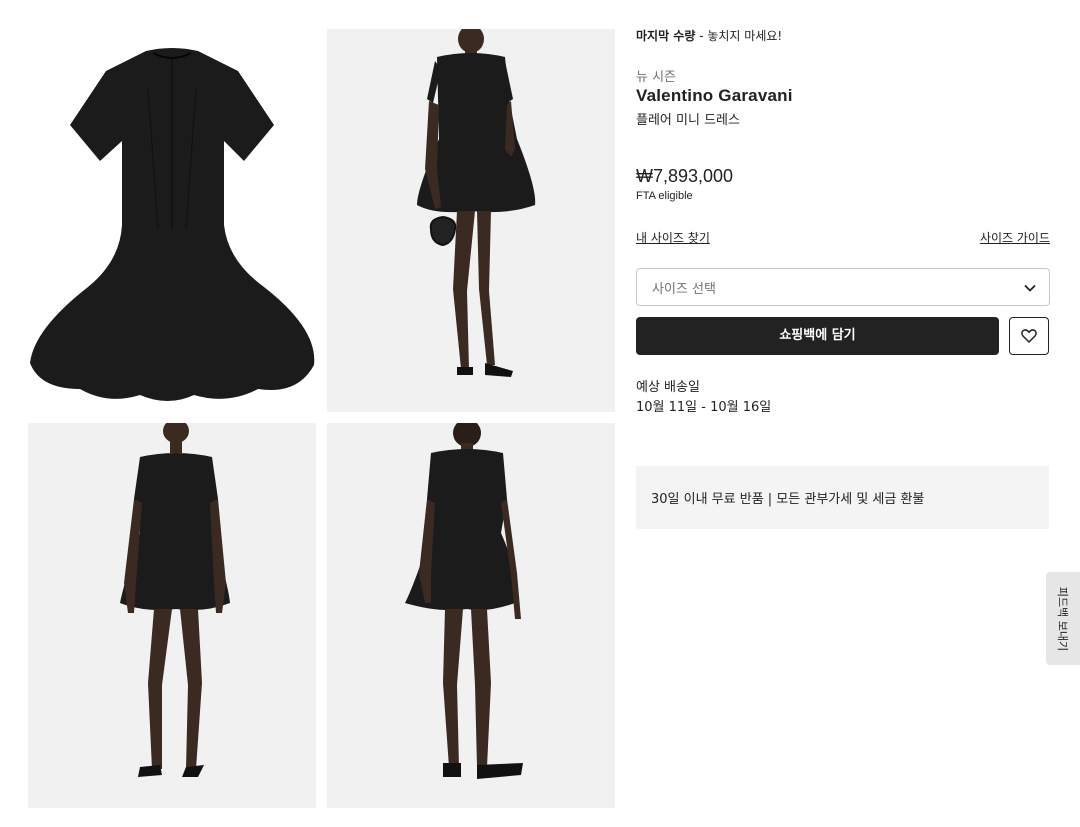 The image size is (1080, 827). I want to click on model-back-illustration, so click(471, 615).